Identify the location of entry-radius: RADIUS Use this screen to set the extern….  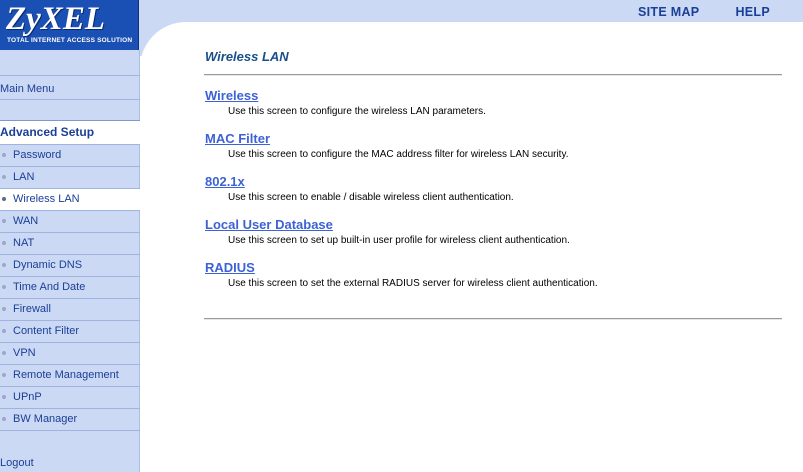
(401, 275).